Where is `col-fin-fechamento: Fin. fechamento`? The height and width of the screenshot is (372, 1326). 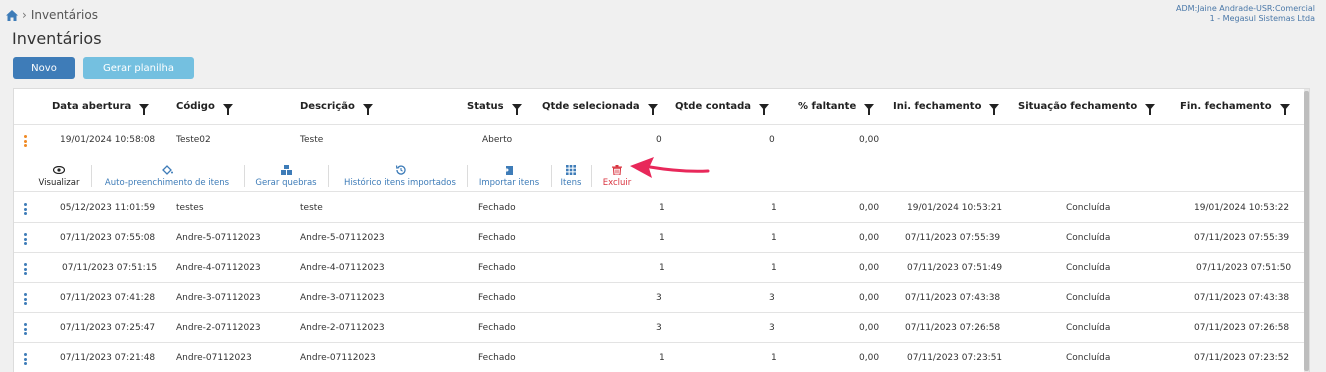
col-fin-fechamento: Fin. fechamento is located at coordinates (1235, 106).